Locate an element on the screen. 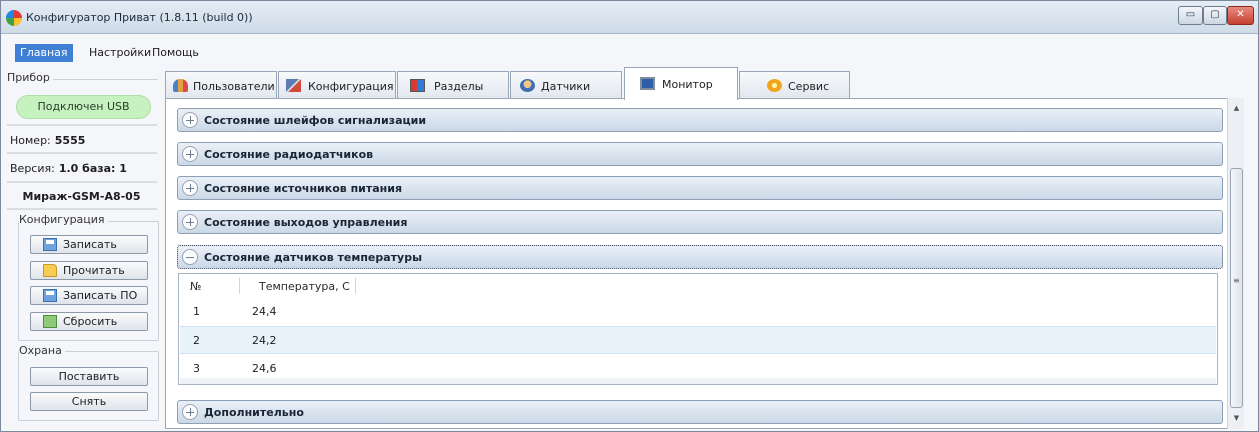 The width and height of the screenshot is (1259, 432). tab-service-label: Сервис is located at coordinates (809, 86).